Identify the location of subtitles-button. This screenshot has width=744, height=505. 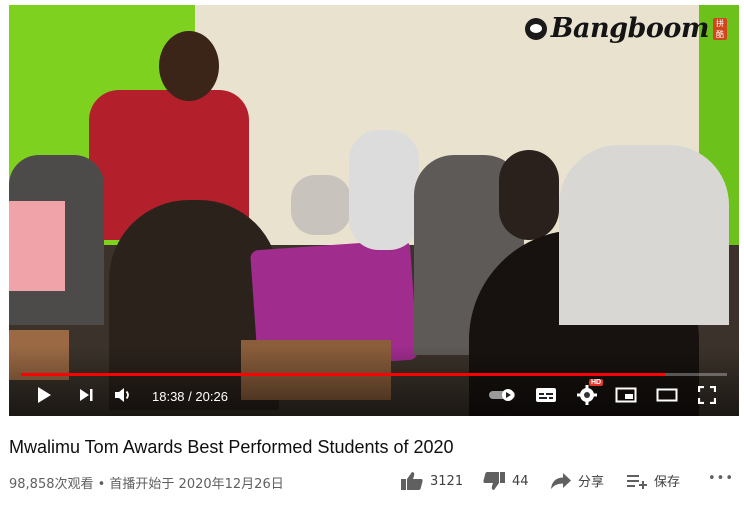
(546, 395).